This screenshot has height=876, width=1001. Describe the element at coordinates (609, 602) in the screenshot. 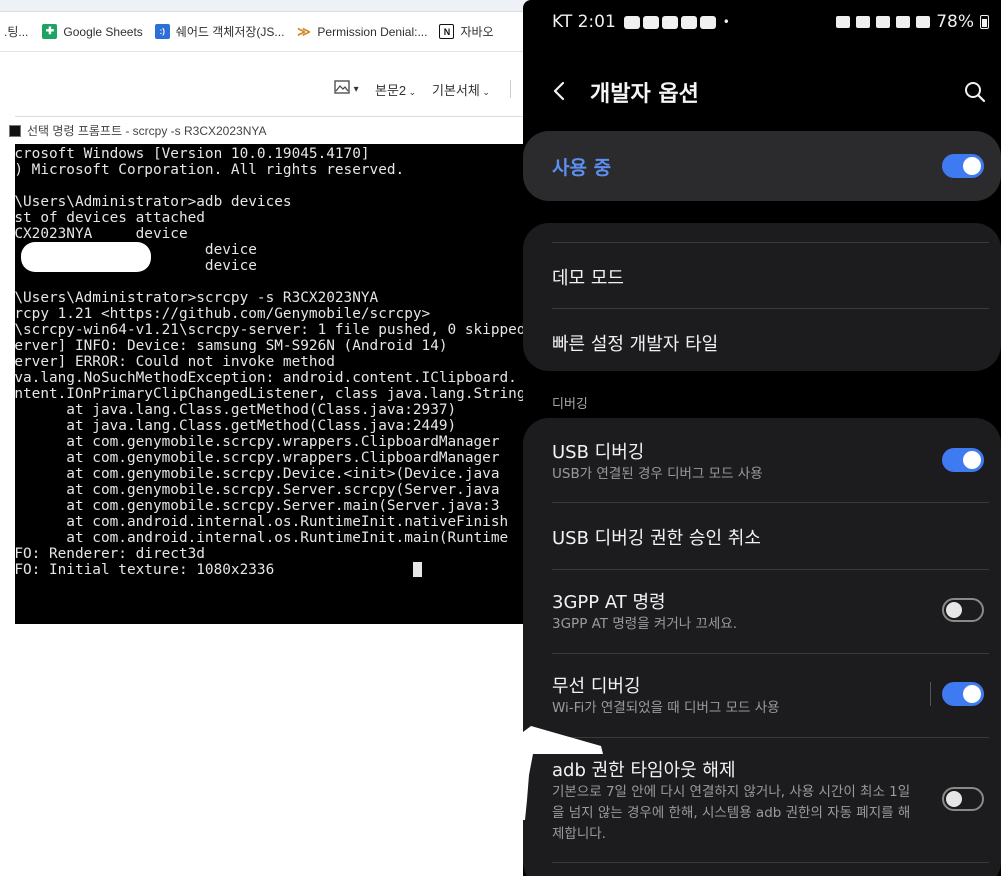

I see `setting-title: 3GPP AT 명령` at that location.